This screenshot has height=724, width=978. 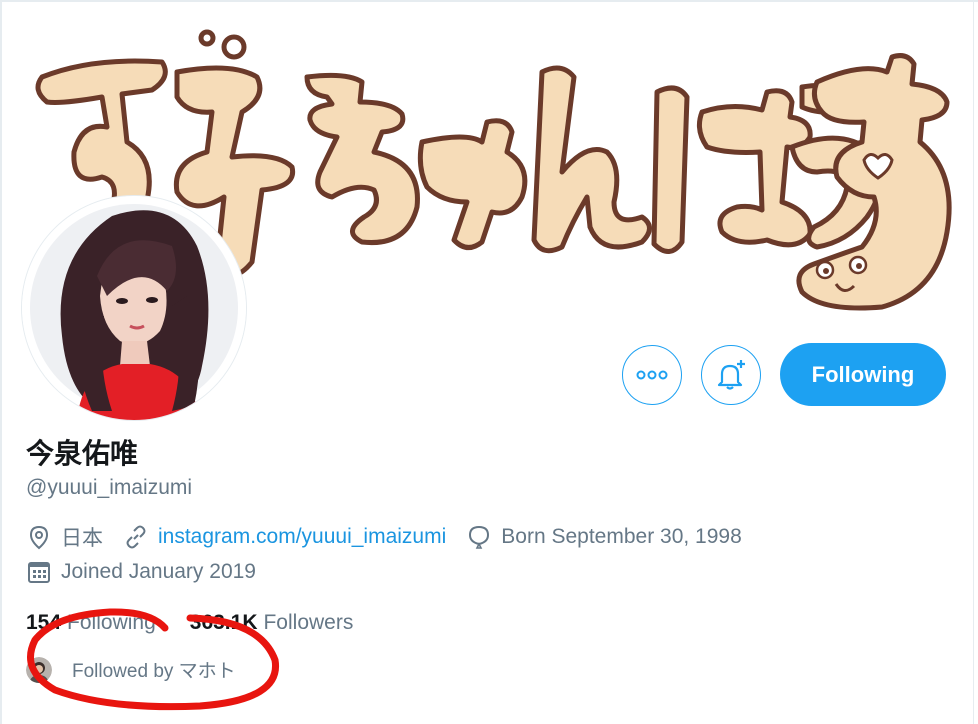 I want to click on avatar-photo, so click(x=134, y=308).